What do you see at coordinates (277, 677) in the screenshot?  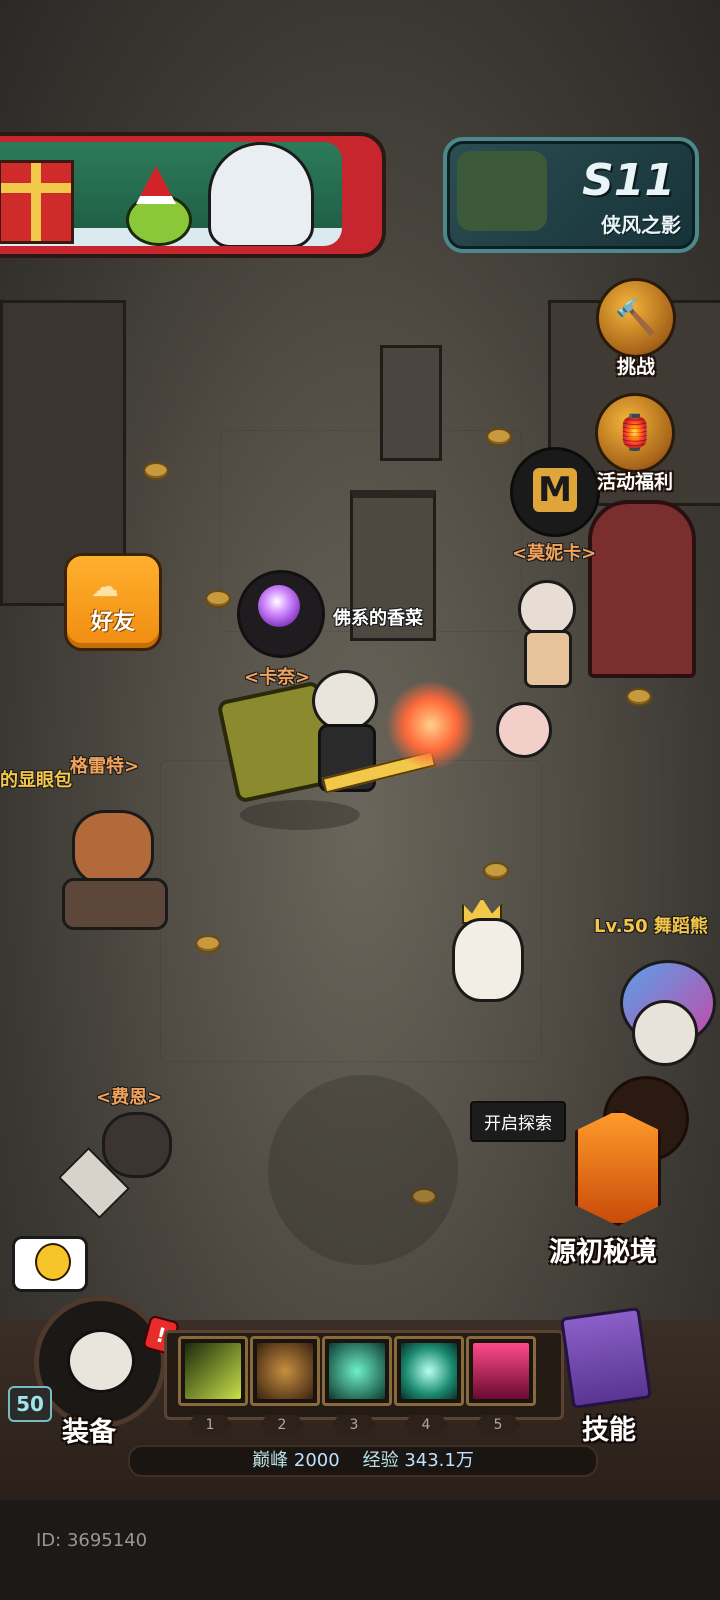 I see `npc-name-kanai: <卡奈>` at bounding box center [277, 677].